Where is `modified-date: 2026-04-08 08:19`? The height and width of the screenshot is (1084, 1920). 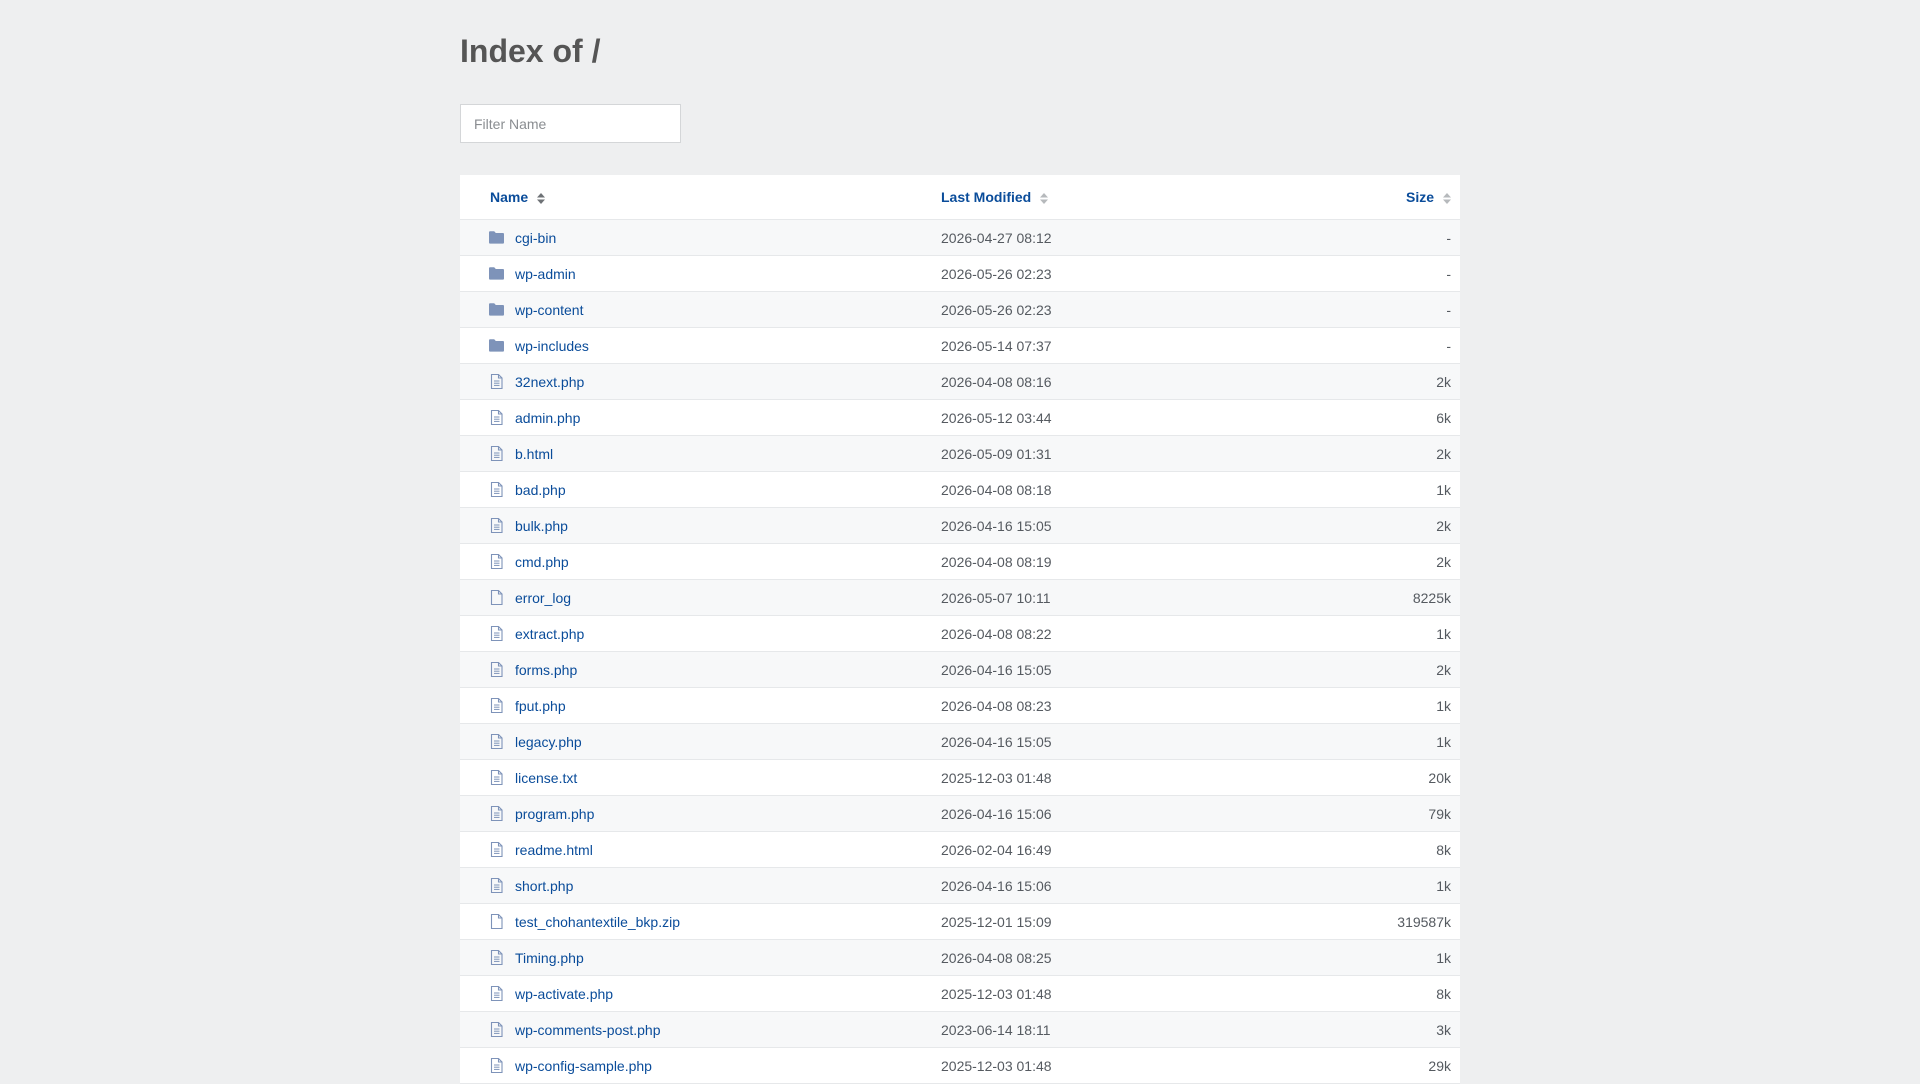 modified-date: 2026-04-08 08:19 is located at coordinates (996, 562).